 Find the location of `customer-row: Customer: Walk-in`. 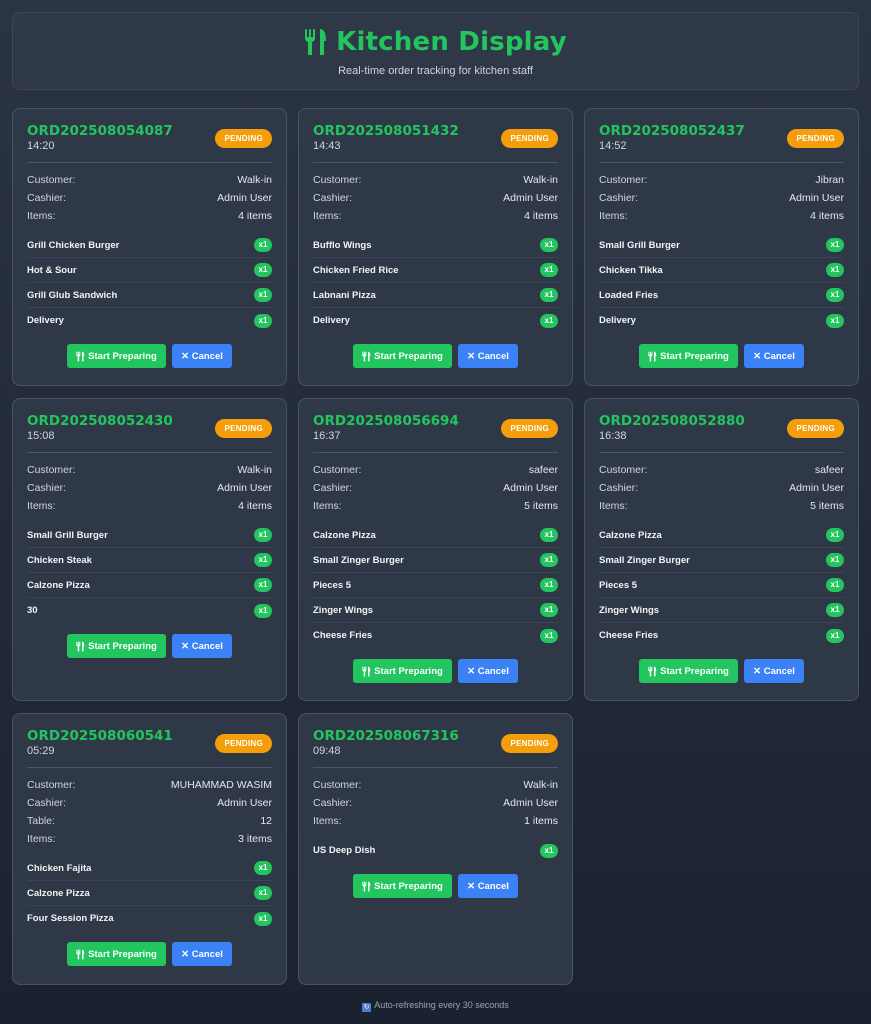

customer-row: Customer: Walk-in is located at coordinates (149, 470).